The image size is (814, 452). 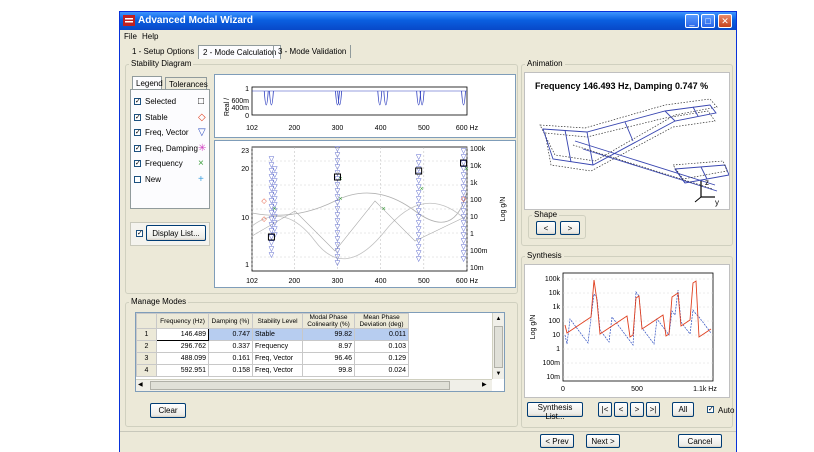 I want to click on row-index: 3, so click(x=146, y=358).